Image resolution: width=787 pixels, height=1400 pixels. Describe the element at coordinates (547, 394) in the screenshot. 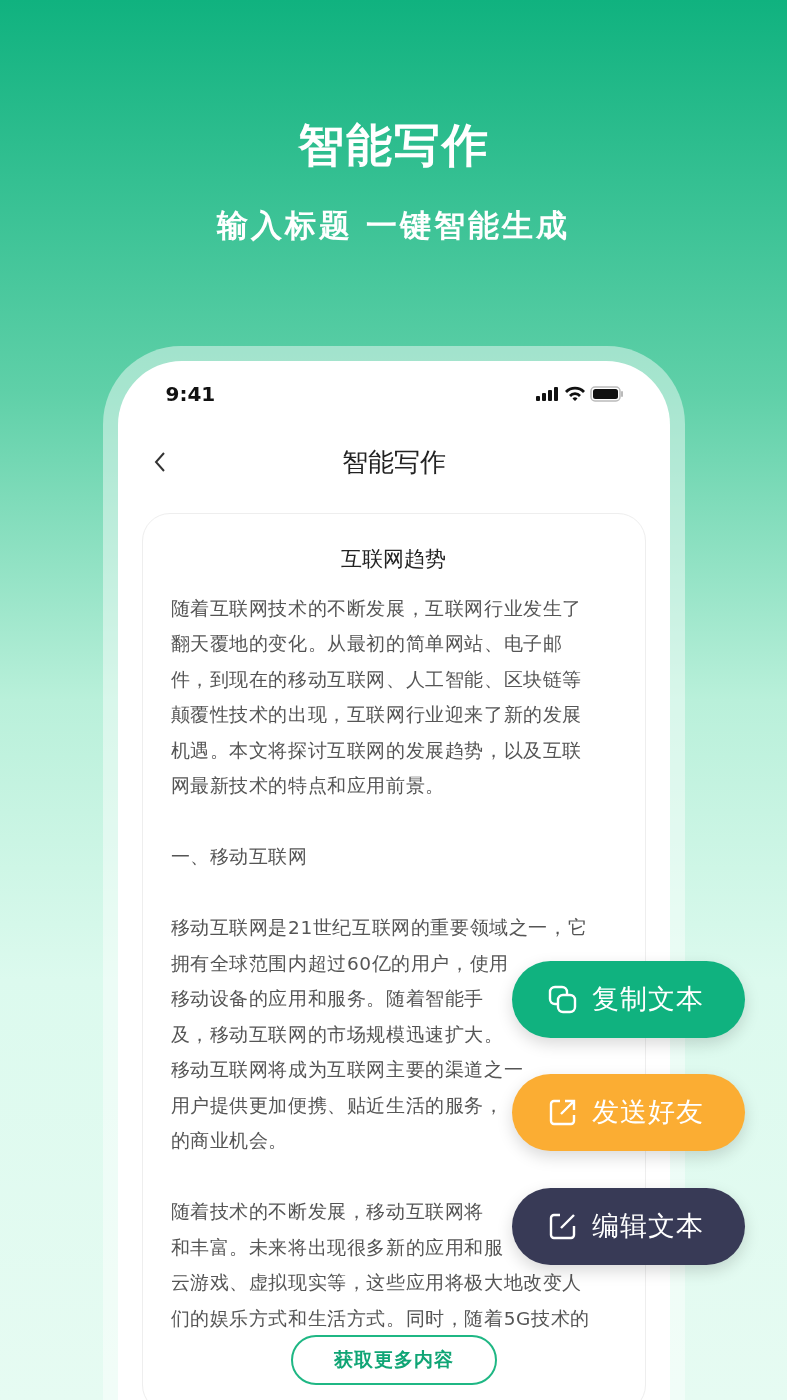

I see `signal-icon` at that location.